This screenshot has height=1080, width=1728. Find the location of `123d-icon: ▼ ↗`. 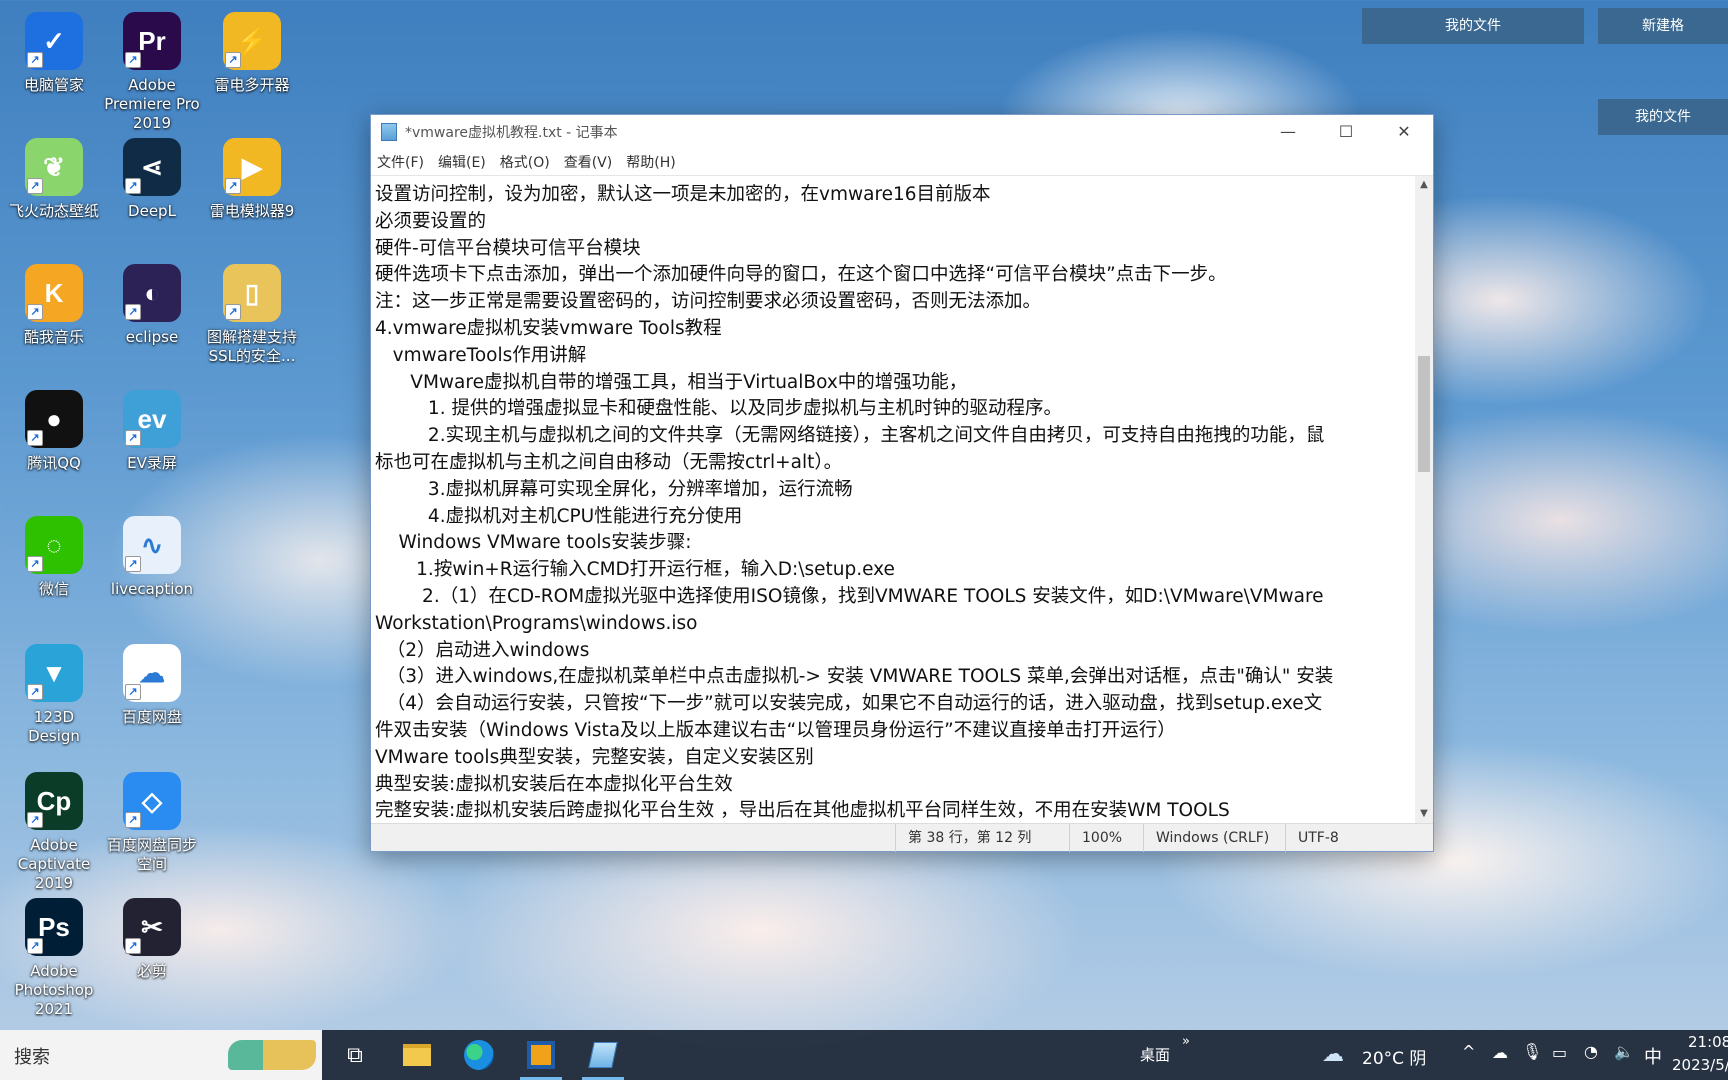

123d-icon: ▼ ↗ is located at coordinates (54, 673).